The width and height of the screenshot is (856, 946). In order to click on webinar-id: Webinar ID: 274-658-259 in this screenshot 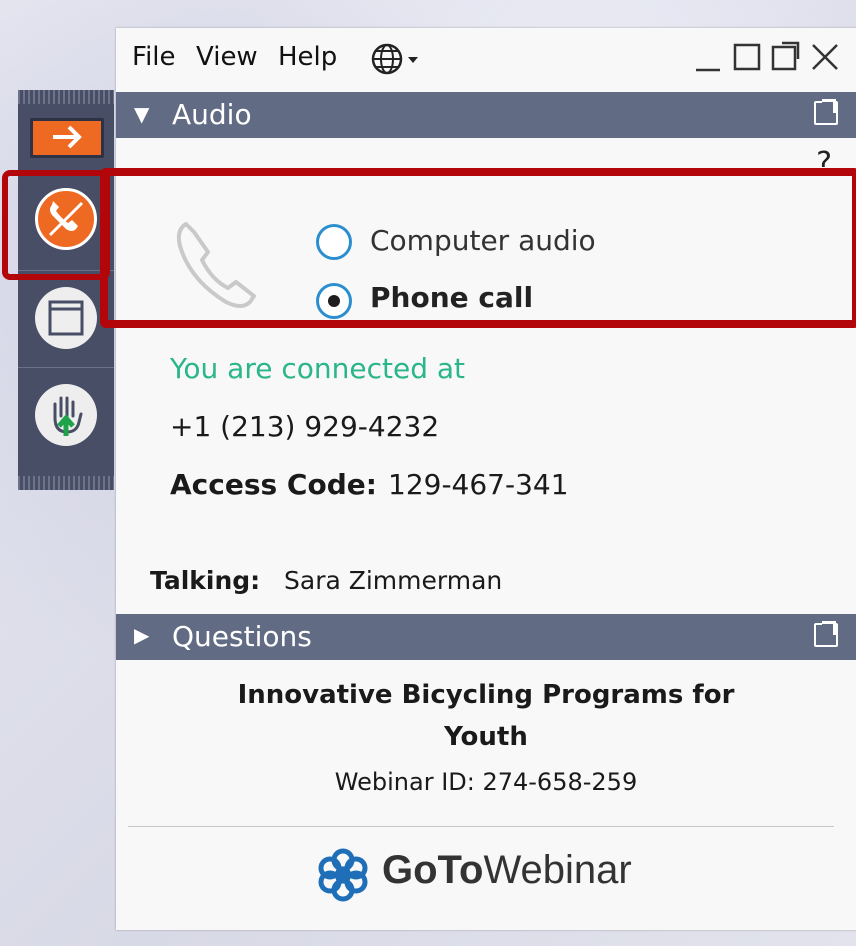, I will do `click(486, 782)`.